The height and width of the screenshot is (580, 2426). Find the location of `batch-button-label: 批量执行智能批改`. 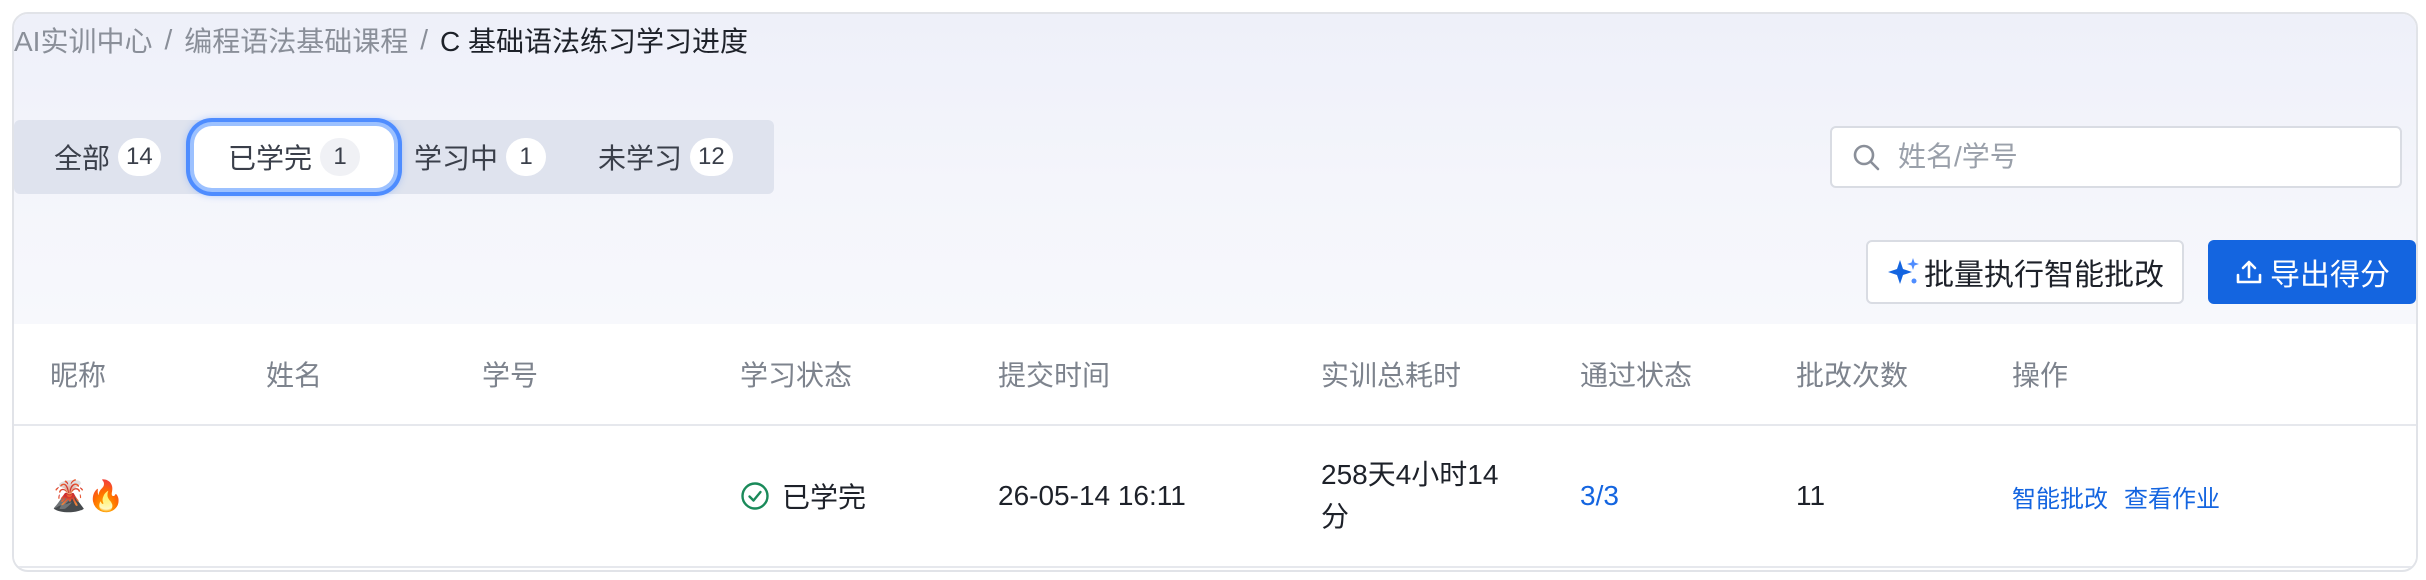

batch-button-label: 批量执行智能批改 is located at coordinates (2044, 275).